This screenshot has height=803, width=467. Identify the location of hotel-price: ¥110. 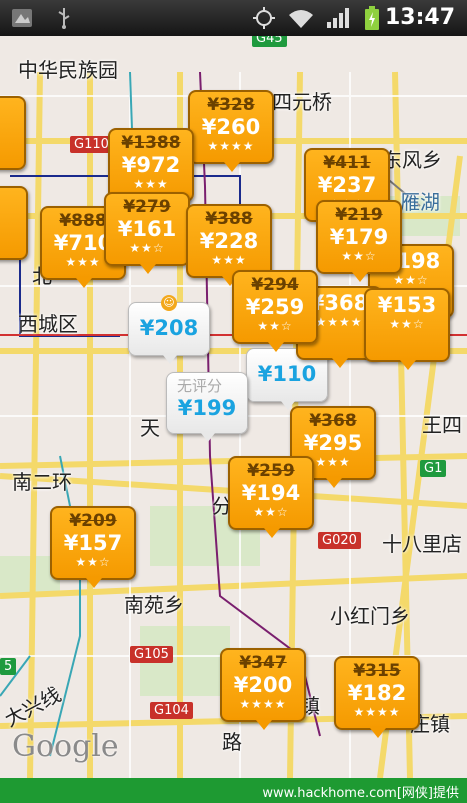
(287, 374).